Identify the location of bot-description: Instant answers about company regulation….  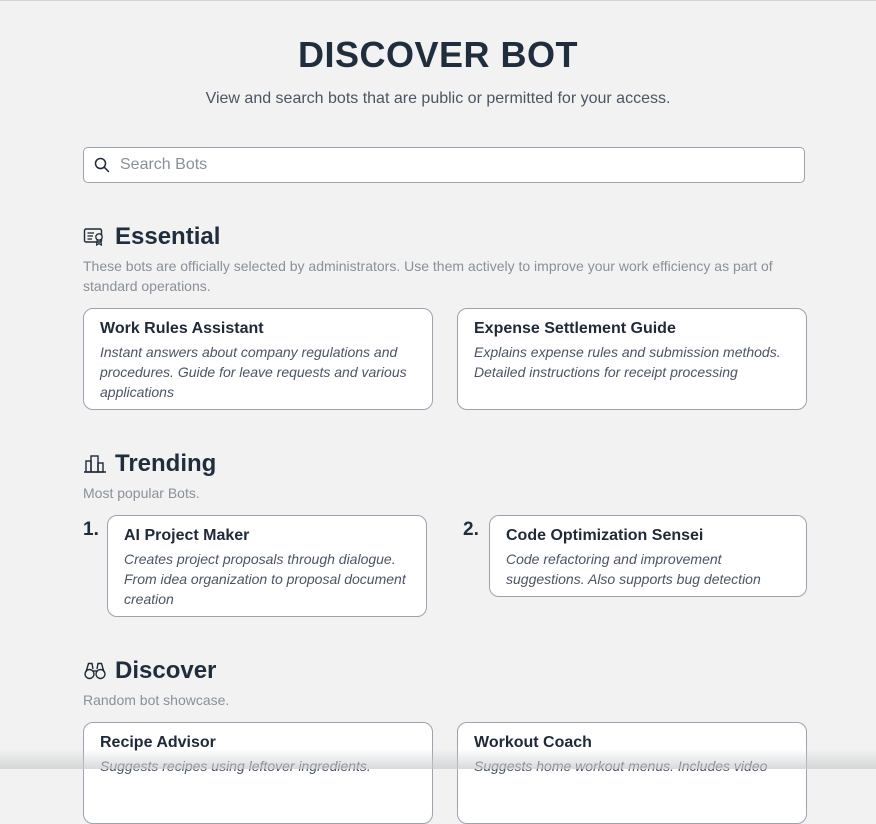
(253, 372).